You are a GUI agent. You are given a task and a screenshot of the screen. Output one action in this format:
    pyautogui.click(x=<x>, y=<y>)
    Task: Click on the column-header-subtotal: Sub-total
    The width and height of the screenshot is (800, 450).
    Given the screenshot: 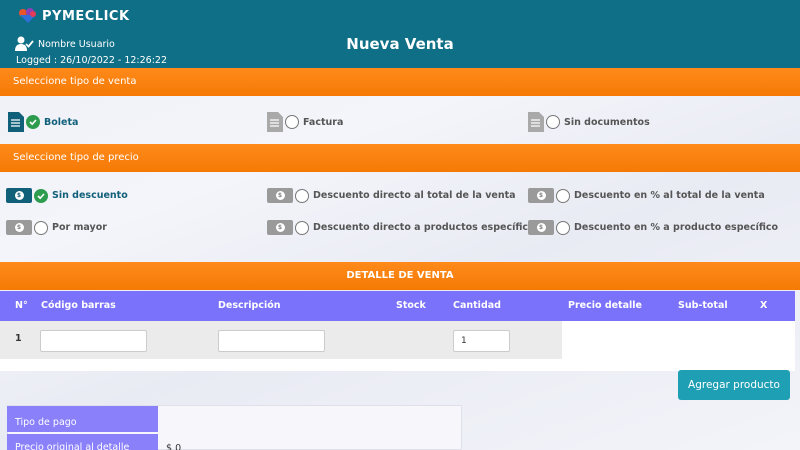 What is the action you would take?
    pyautogui.click(x=703, y=305)
    